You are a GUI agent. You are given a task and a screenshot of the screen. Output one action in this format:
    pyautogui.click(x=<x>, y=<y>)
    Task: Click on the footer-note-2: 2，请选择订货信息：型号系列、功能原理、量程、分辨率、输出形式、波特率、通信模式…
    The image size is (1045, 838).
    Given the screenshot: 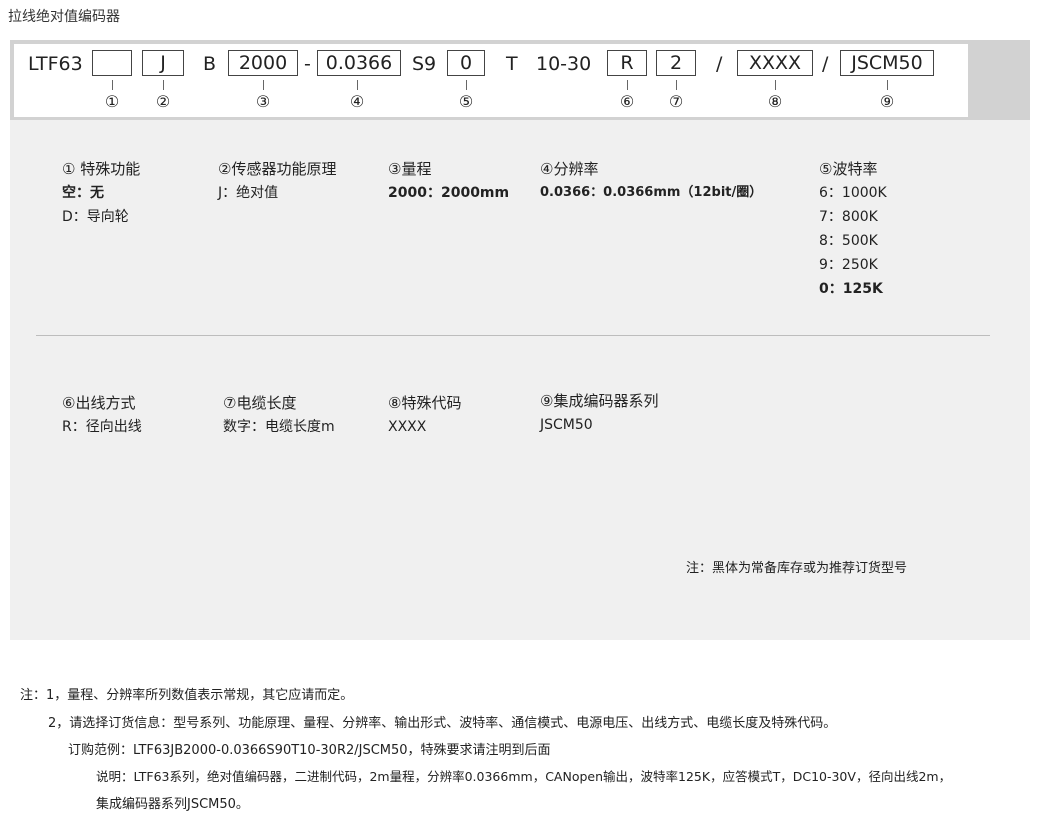 What is the action you would take?
    pyautogui.click(x=442, y=723)
    